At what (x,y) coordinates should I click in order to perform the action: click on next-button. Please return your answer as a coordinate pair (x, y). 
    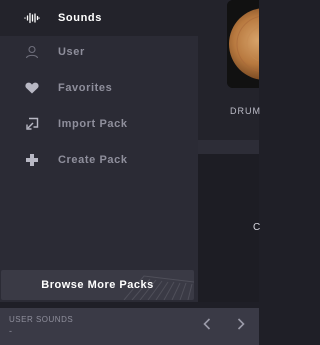
    Looking at the image, I should click on (241, 326).